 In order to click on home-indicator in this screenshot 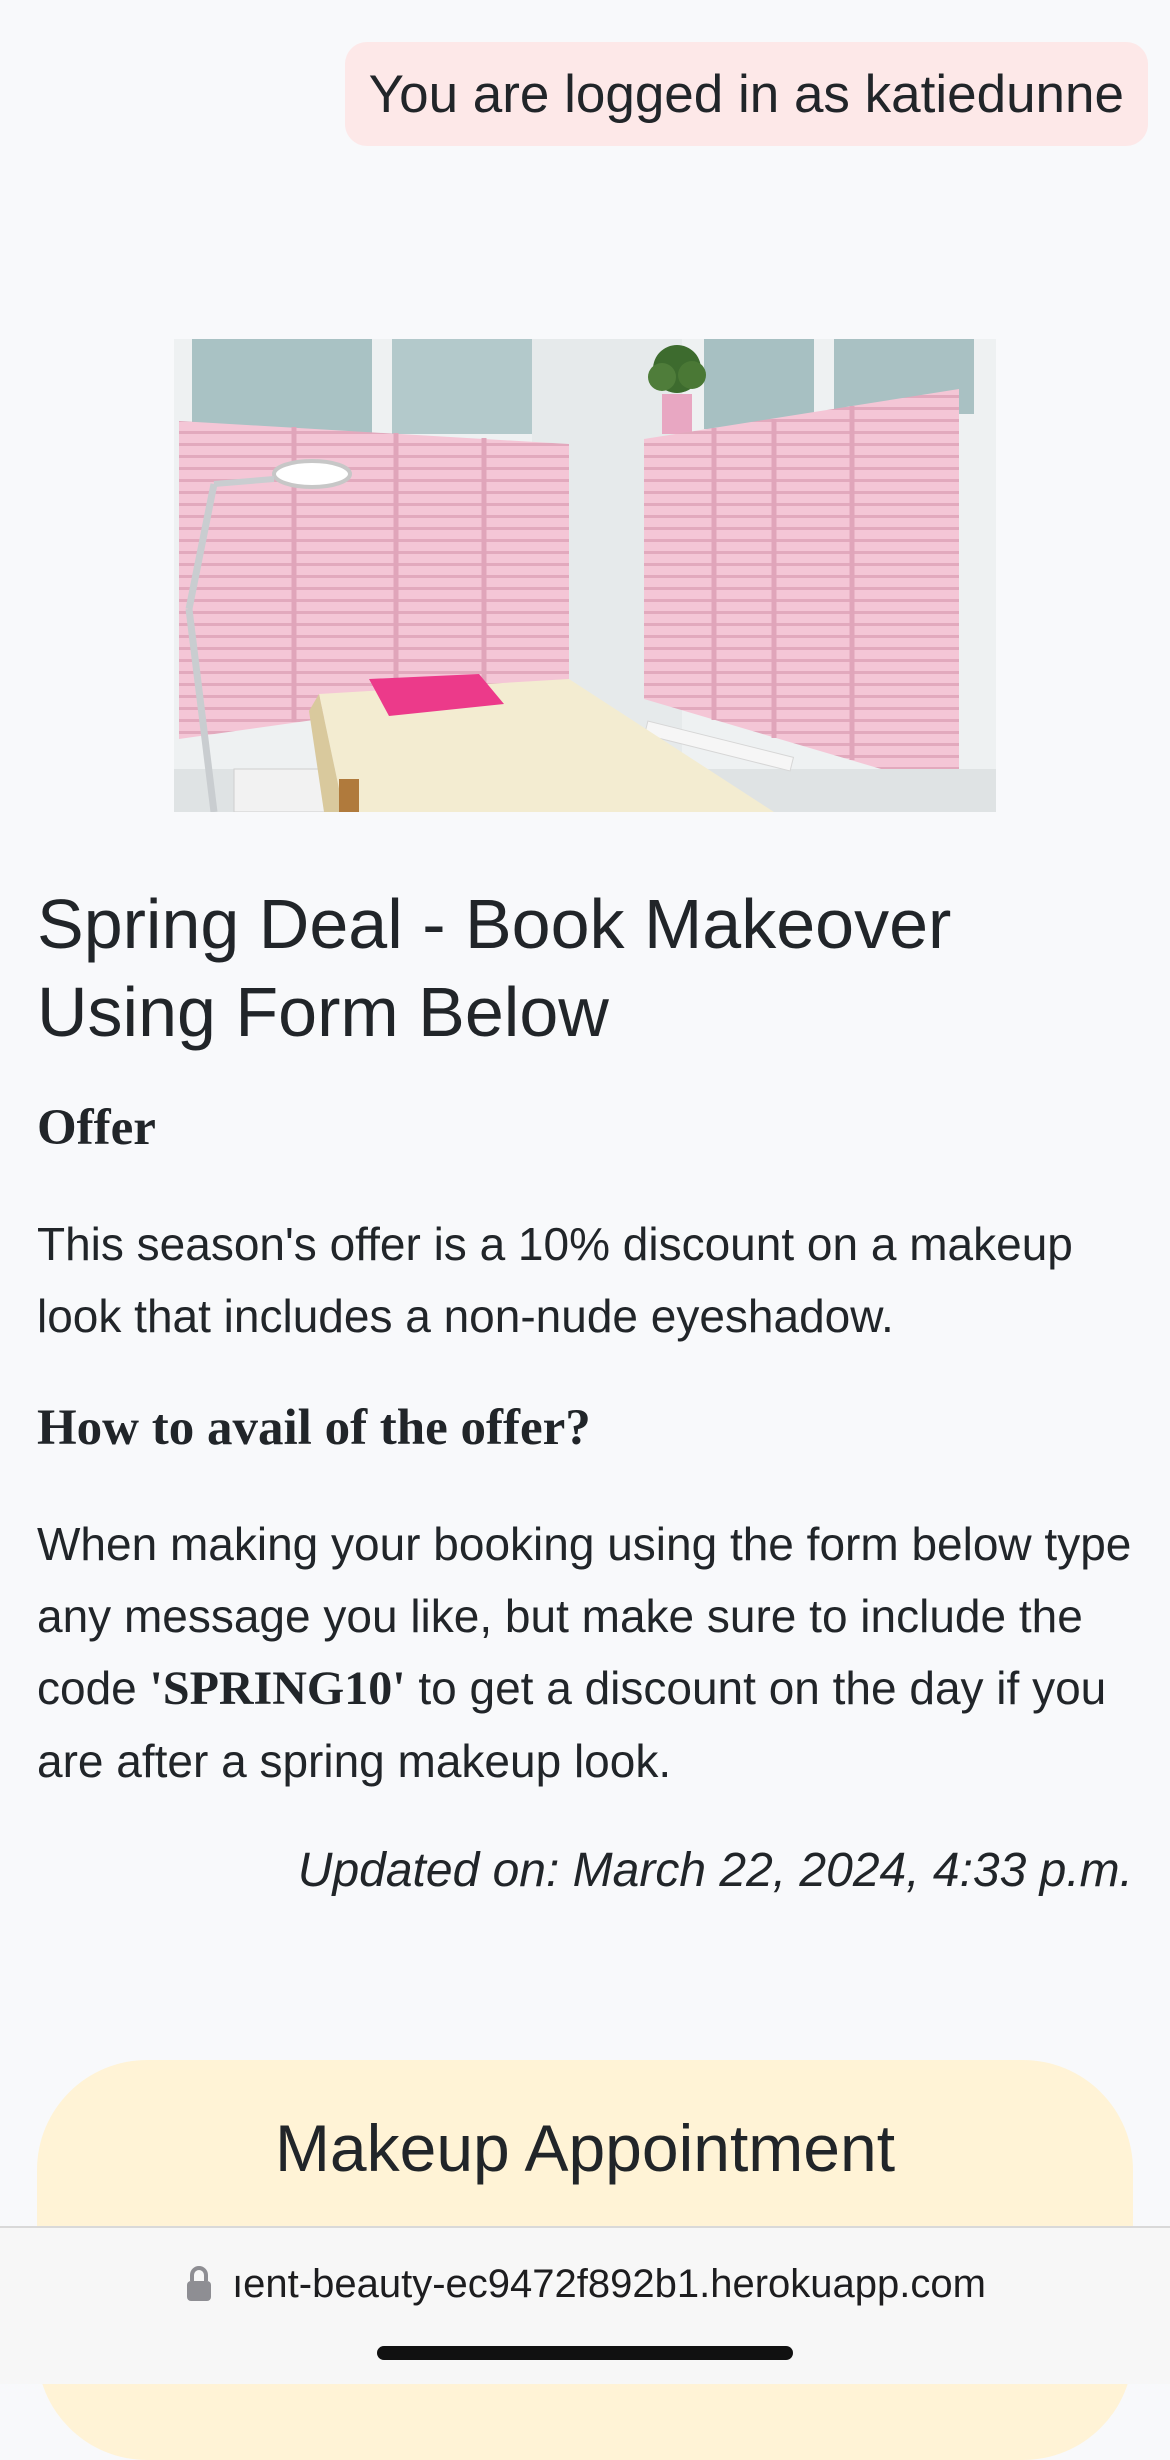, I will do `click(585, 2353)`.